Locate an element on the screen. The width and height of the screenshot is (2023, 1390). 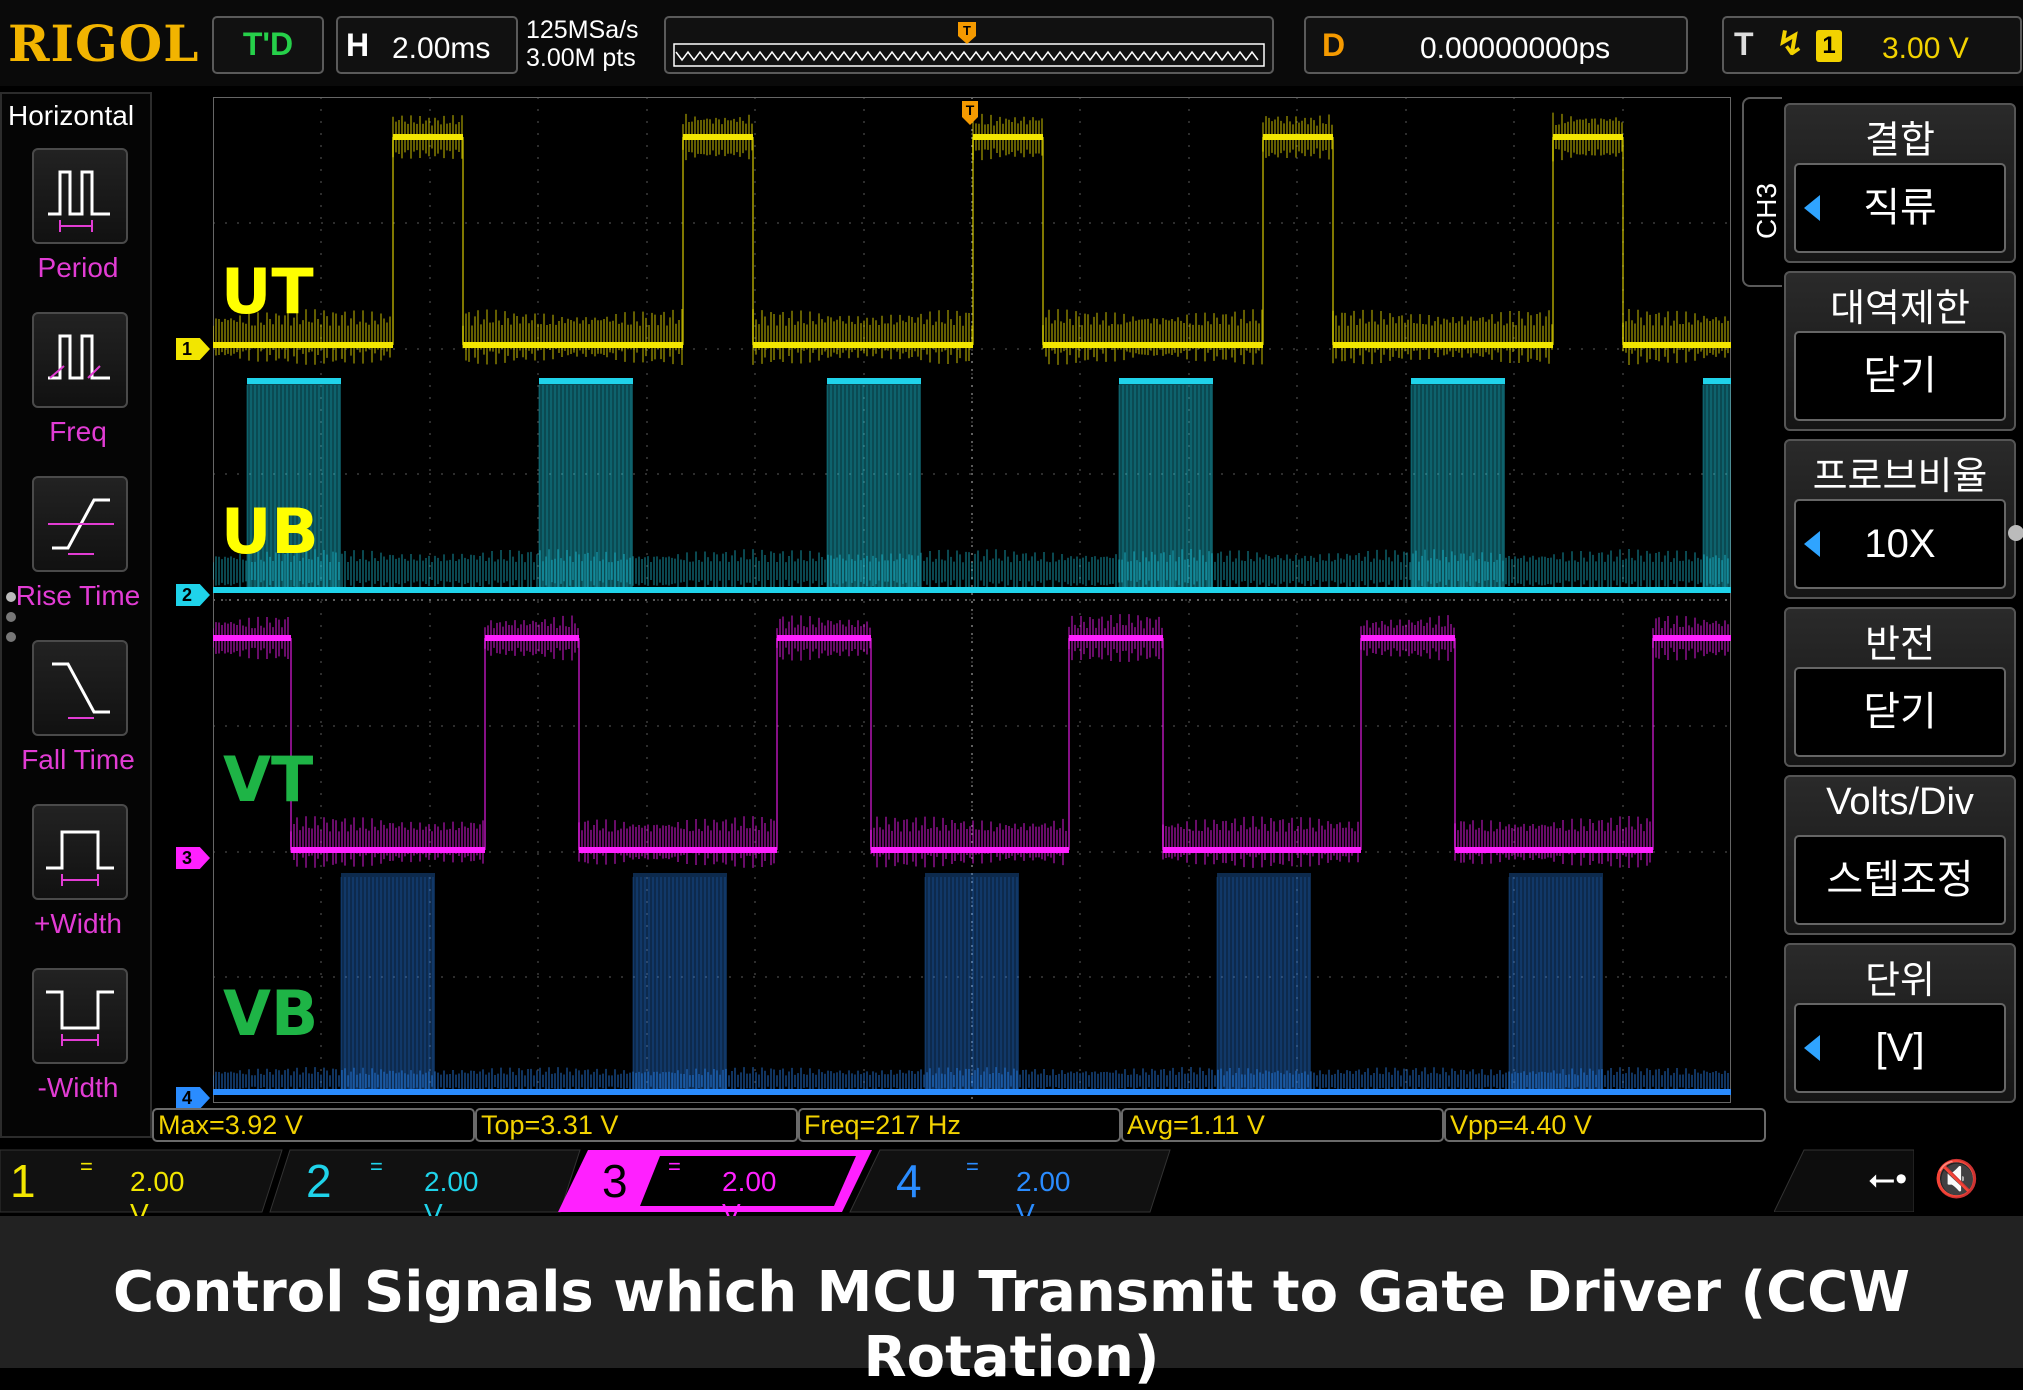
sample-rate: 125MSa/s is located at coordinates (582, 30).